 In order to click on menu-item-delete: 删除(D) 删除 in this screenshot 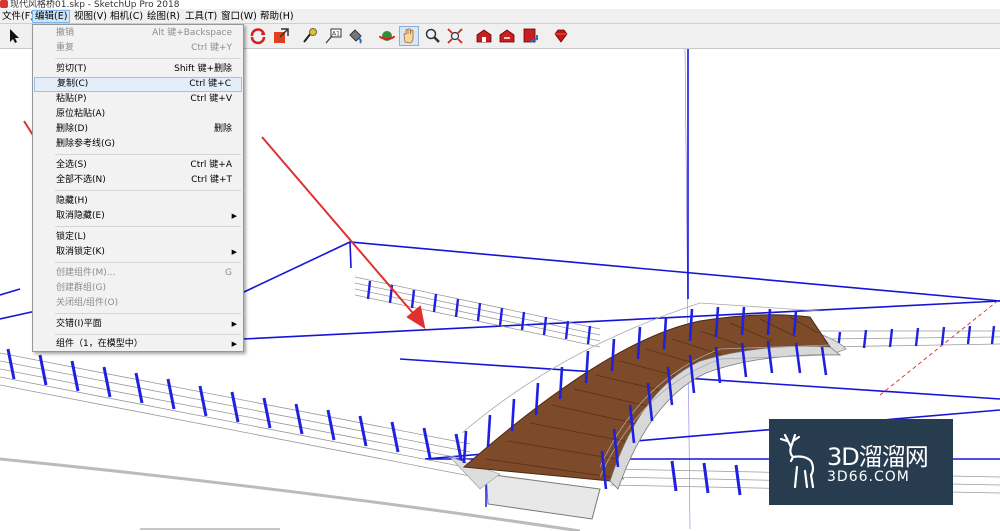, I will do `click(138, 129)`.